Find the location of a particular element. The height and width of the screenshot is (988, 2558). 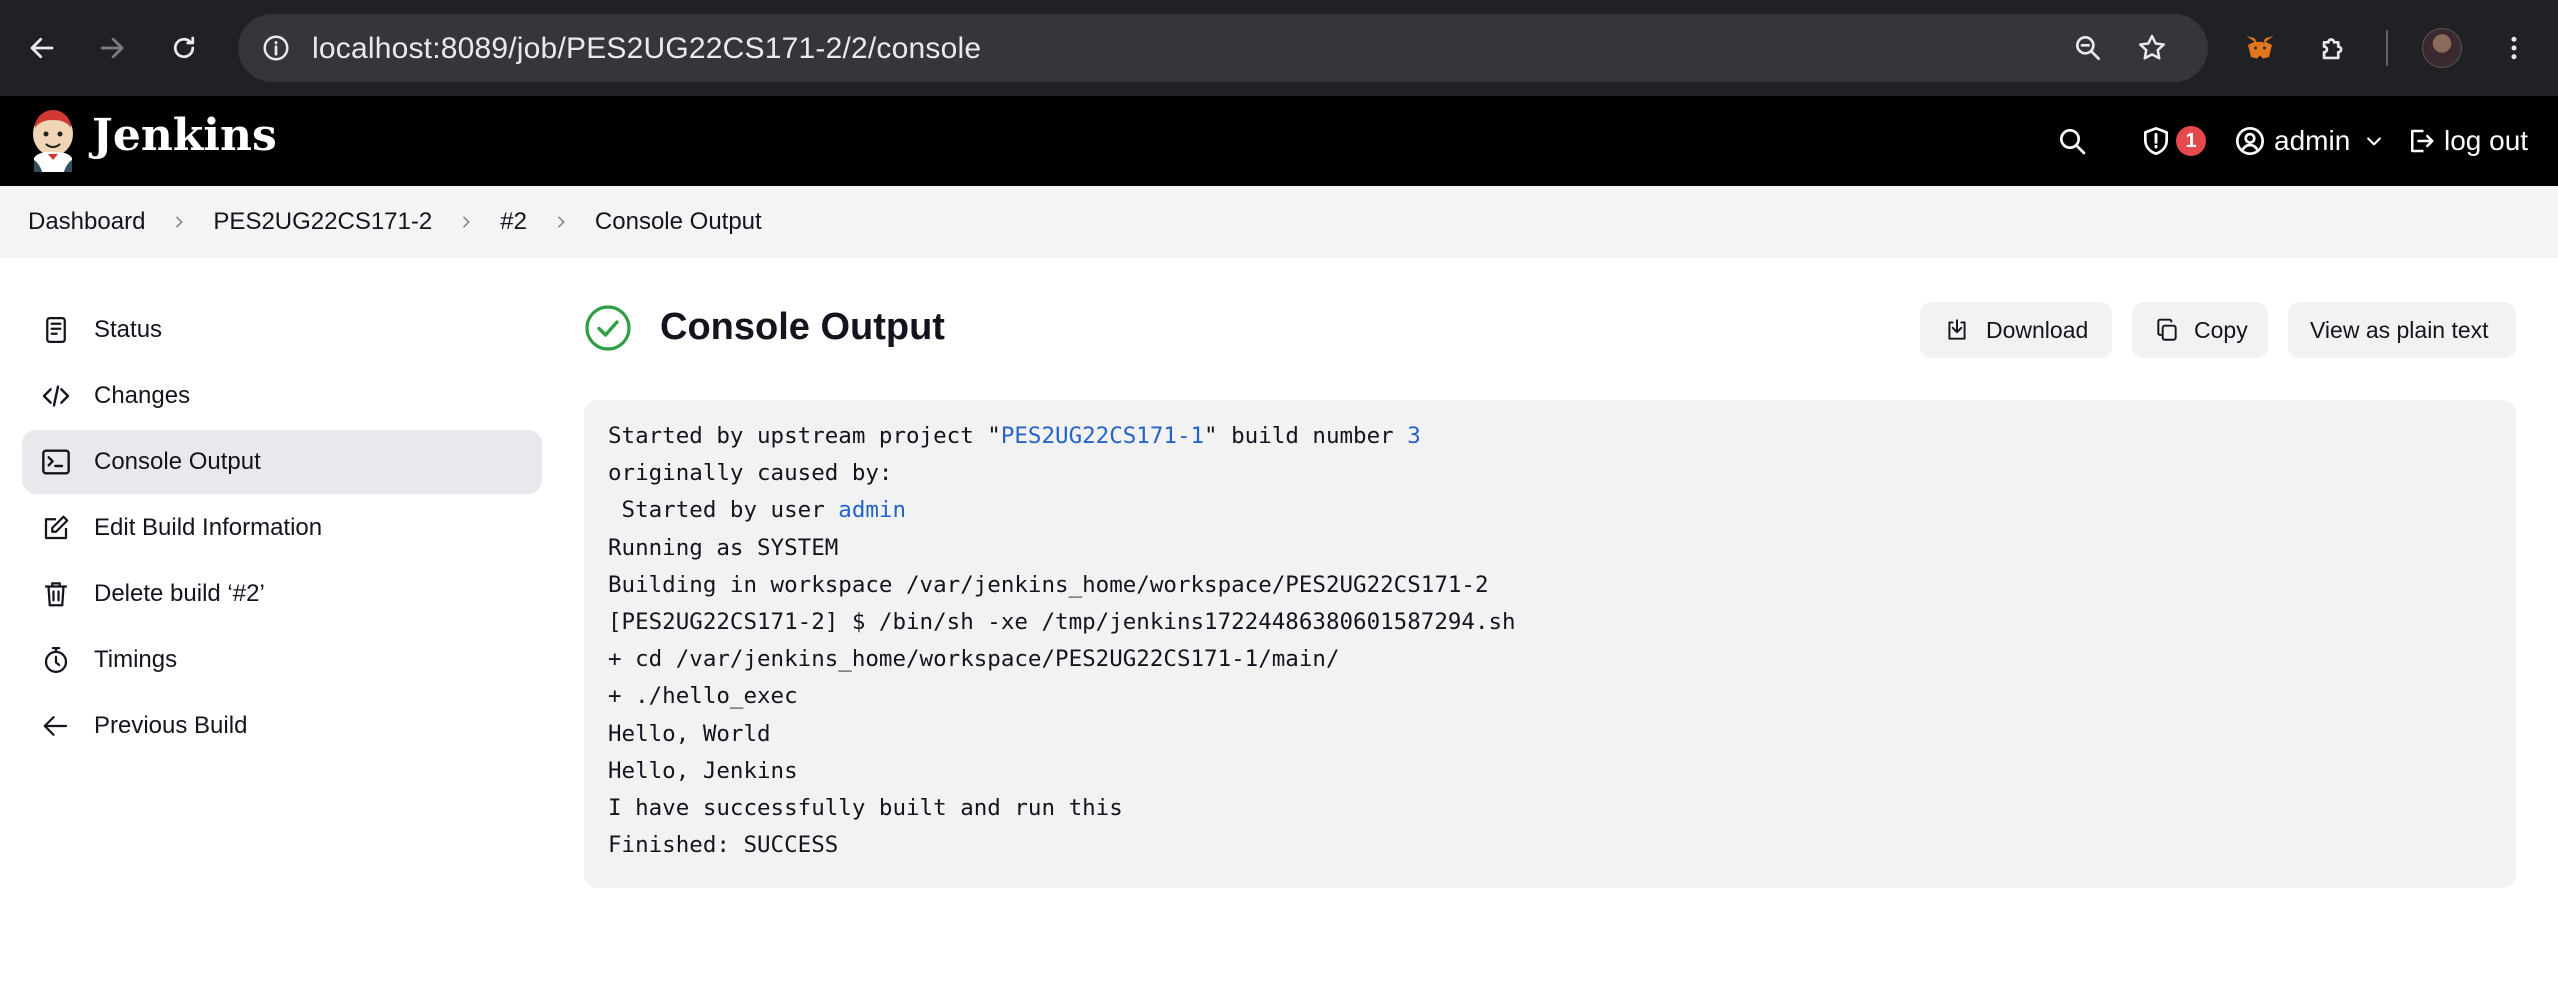

console-line: + ./hello_exec is located at coordinates (703, 696).